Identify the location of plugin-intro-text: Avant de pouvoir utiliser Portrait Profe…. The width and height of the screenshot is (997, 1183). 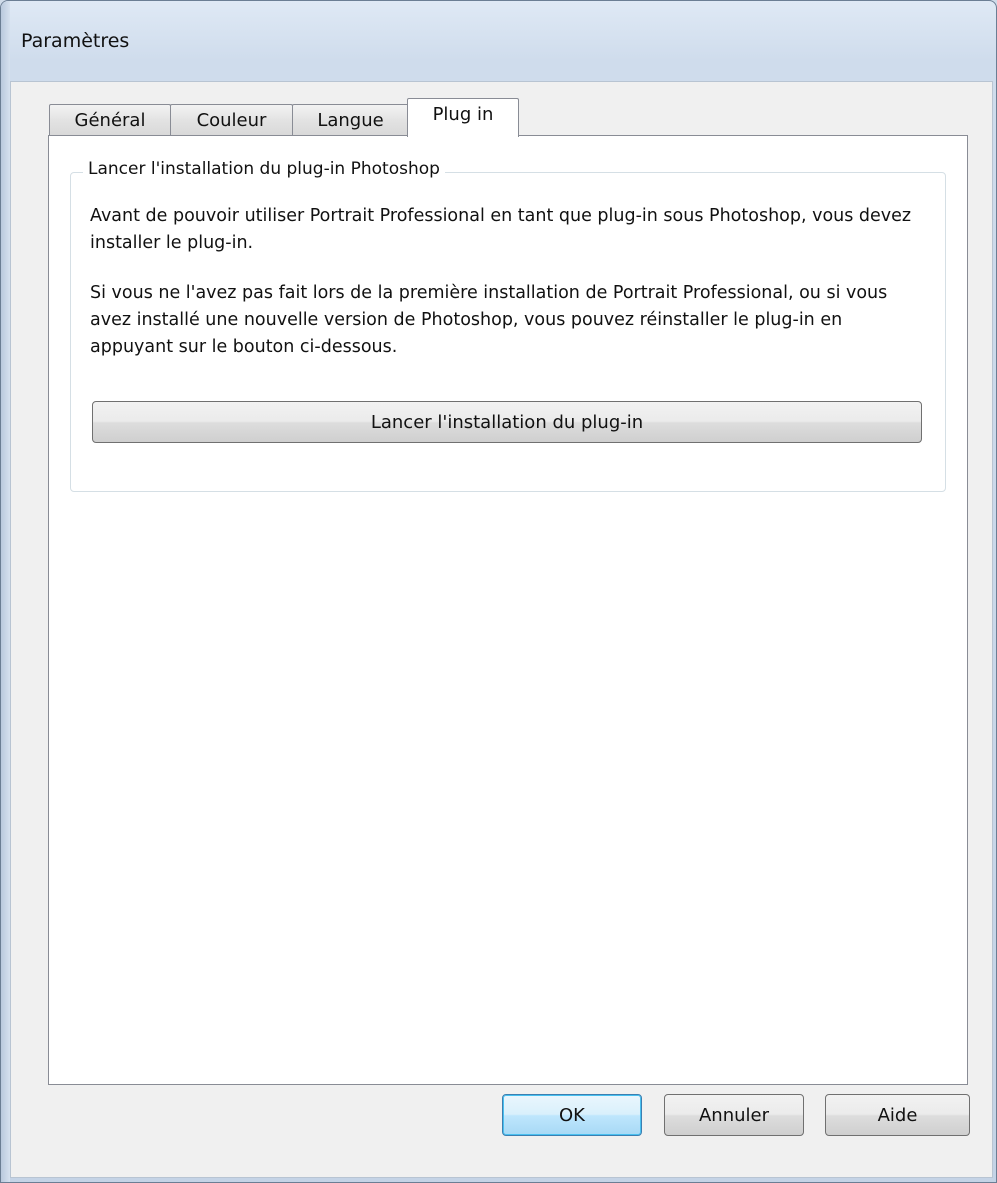
(501, 229).